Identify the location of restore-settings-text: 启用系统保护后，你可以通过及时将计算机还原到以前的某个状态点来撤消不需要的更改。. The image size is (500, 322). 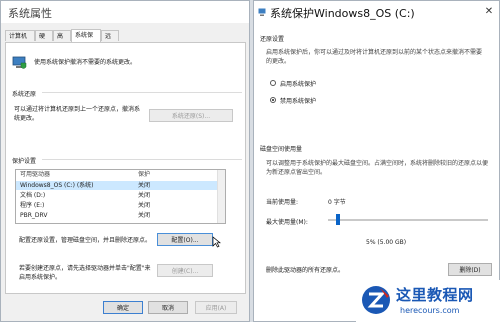
(374, 57).